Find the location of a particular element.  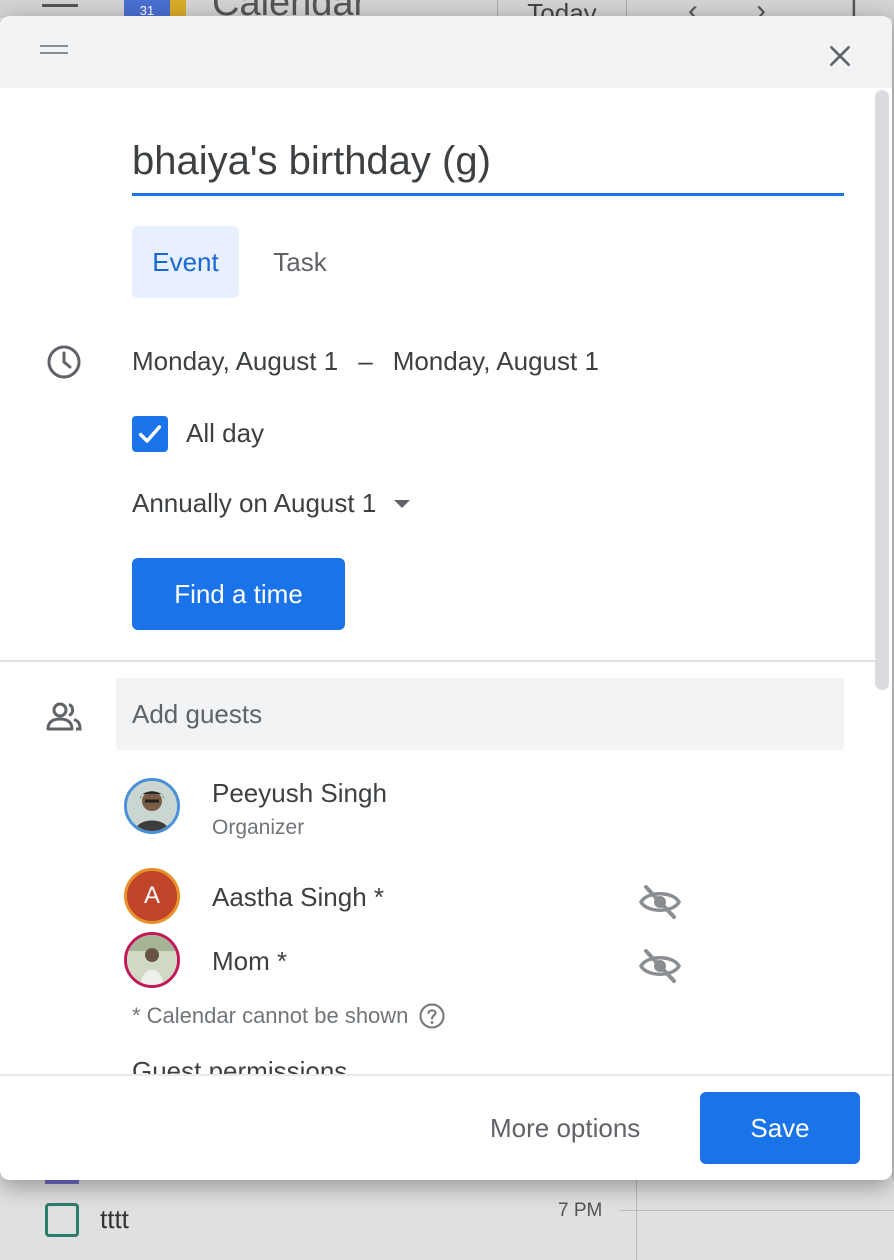

calendar-note-text: * Calendar cannot be shown is located at coordinates (270, 1015).